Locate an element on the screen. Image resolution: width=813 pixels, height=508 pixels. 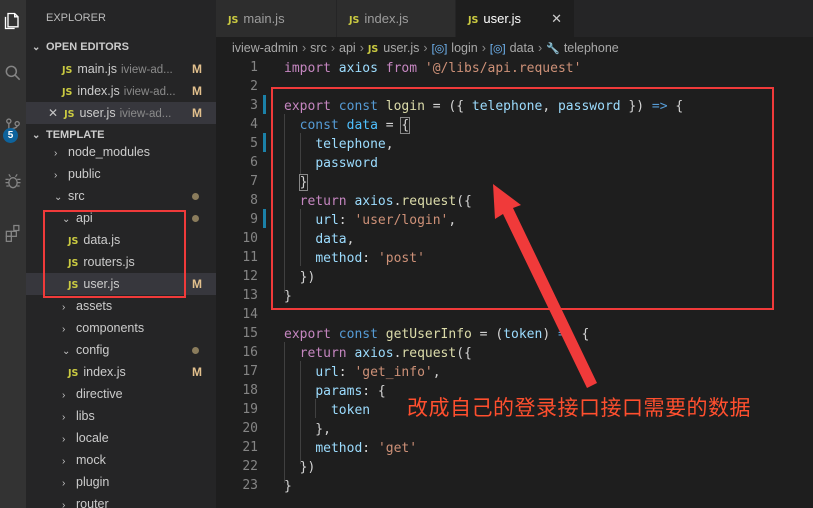
breadcrumb-item: iview-admin is located at coordinates (265, 48).